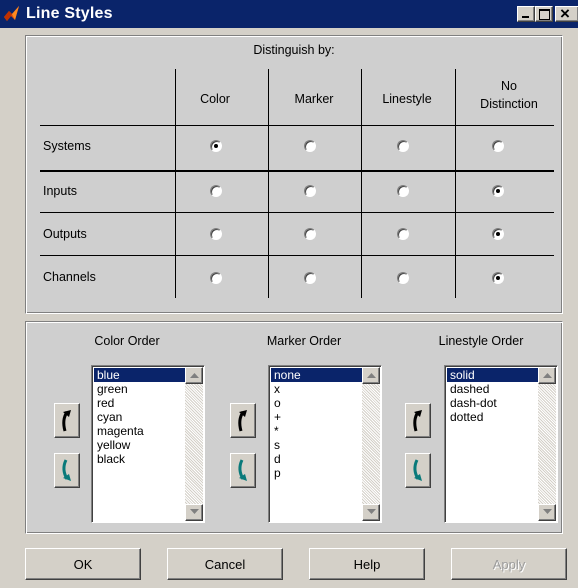  Describe the element at coordinates (498, 234) in the screenshot. I see `radio-outputs-no-distinction` at that location.